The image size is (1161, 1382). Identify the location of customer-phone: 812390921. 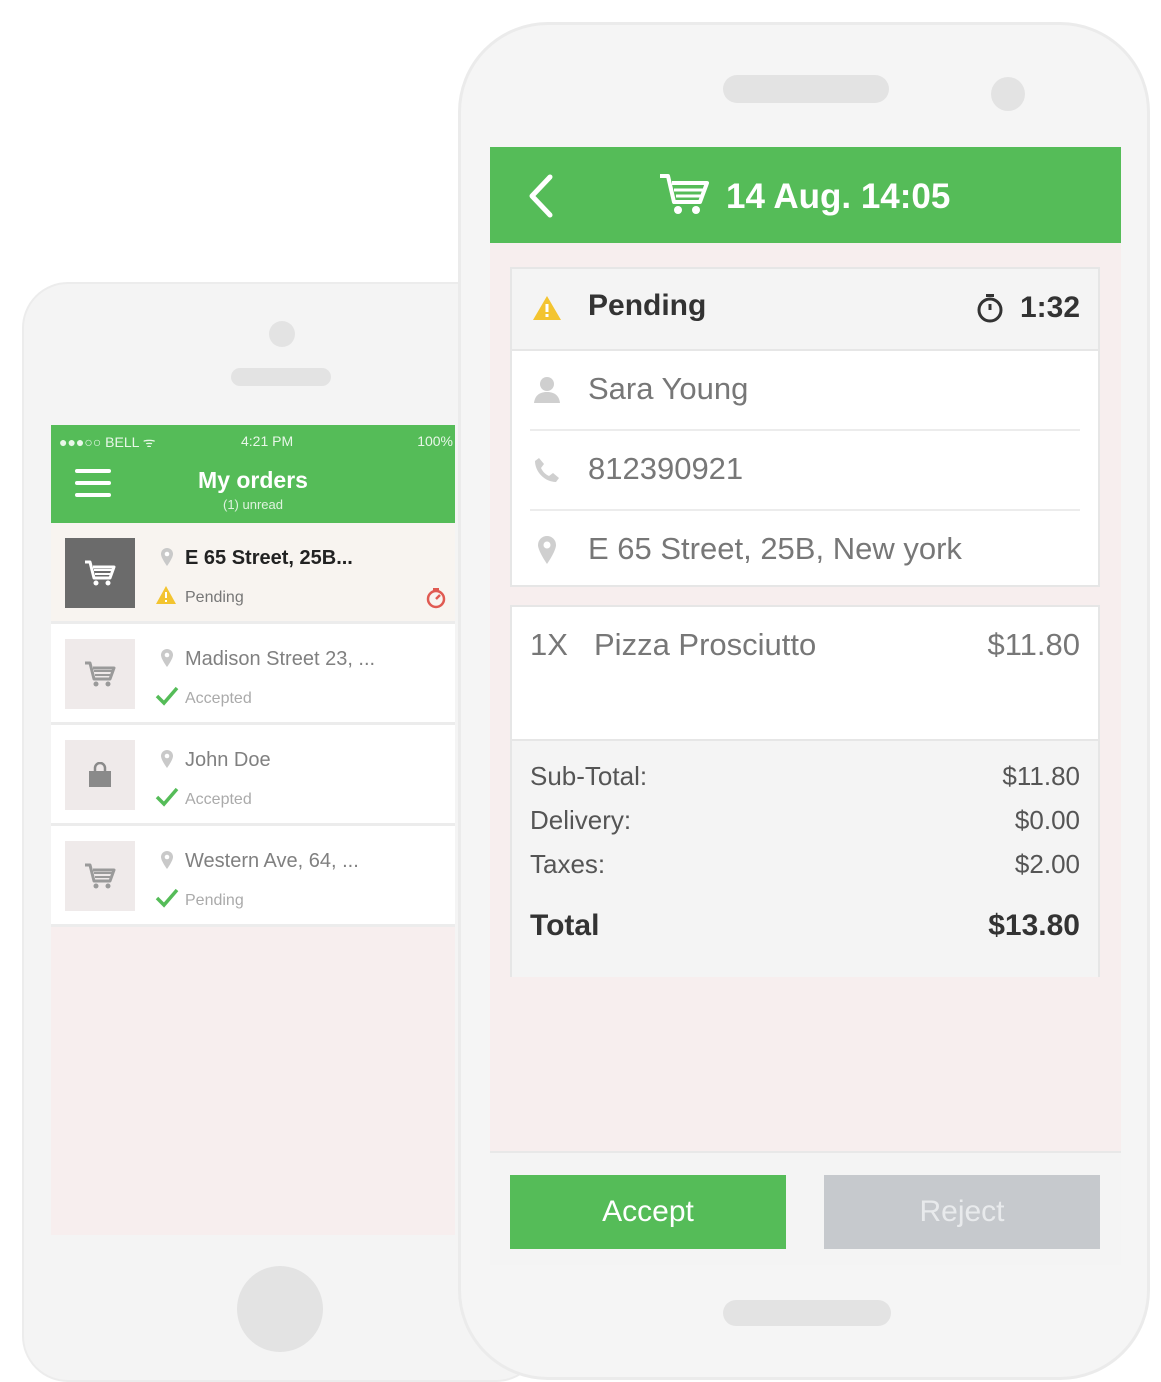
(666, 468).